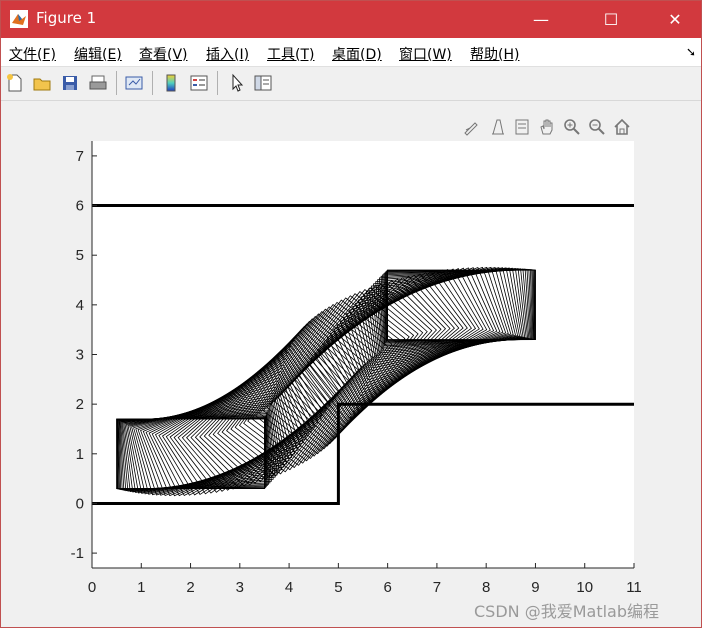 This screenshot has height=628, width=702. What do you see at coordinates (566, 611) in the screenshot?
I see `watermark: CSDN @我爱Matlab编程` at bounding box center [566, 611].